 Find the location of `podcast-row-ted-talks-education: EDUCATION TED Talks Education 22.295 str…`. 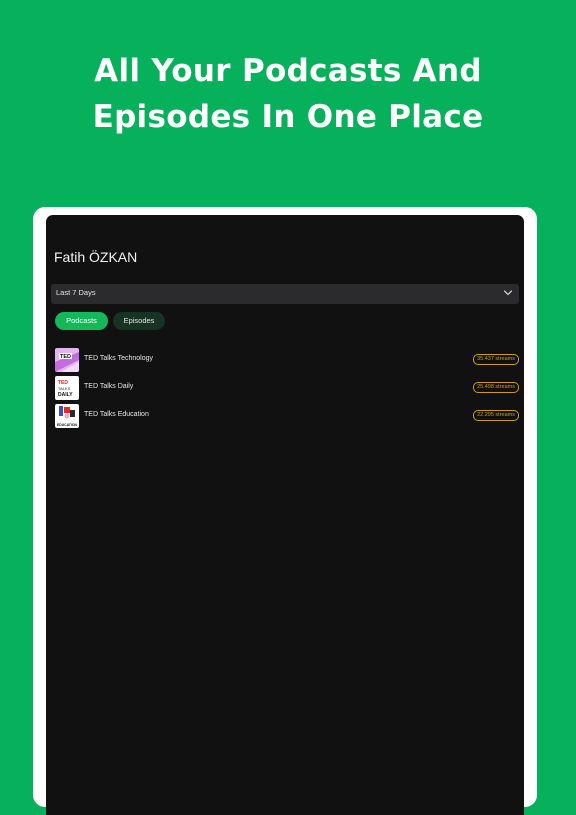

podcast-row-ted-talks-education: EDUCATION TED Talks Education 22.295 str… is located at coordinates (287, 416).